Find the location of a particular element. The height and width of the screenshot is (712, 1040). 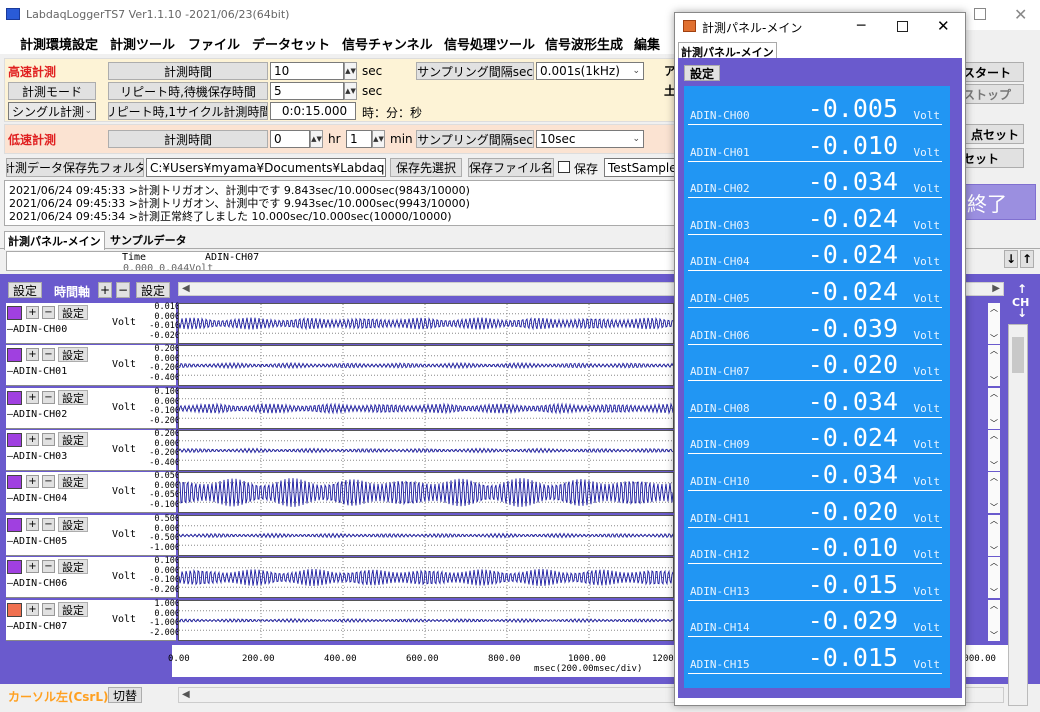

tab-sample-data: サンプルデータ is located at coordinates (148, 240).